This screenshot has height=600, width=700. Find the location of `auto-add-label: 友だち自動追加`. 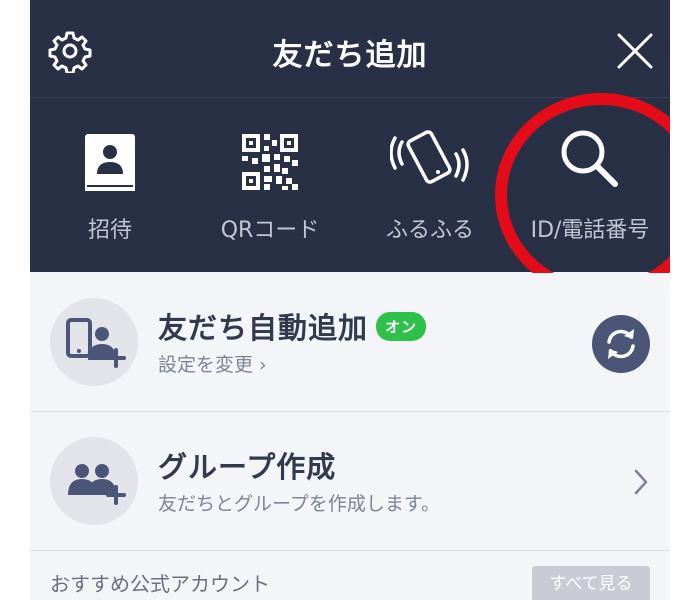

auto-add-label: 友だち自動追加 is located at coordinates (263, 328).